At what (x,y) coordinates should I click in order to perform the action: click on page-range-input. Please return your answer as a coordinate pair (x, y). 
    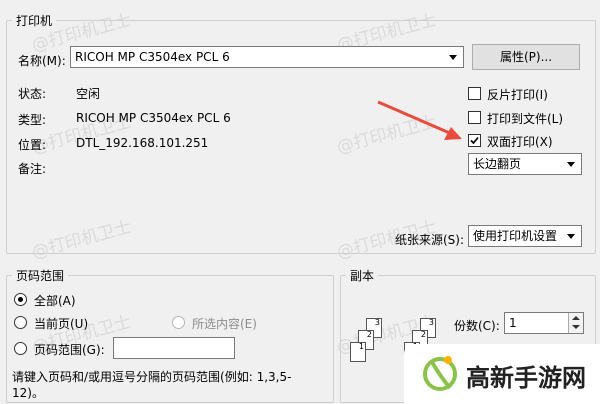
    Looking at the image, I should click on (174, 348).